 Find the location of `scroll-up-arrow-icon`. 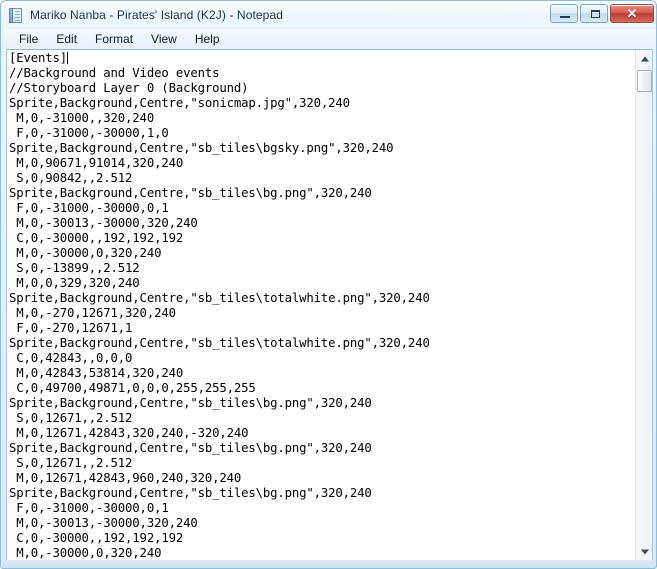

scroll-up-arrow-icon is located at coordinates (644, 58).